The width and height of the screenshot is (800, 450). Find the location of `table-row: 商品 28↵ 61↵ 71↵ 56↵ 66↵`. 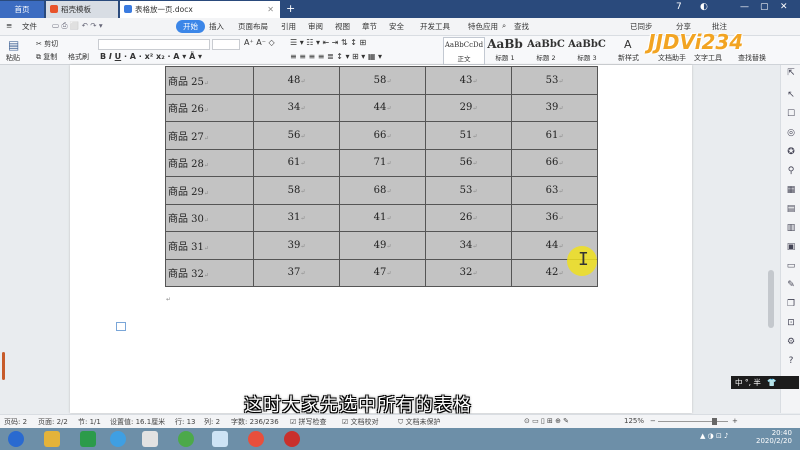

table-row: 商品 28↵ 61↵ 71↵ 56↵ 66↵ is located at coordinates (381, 162).